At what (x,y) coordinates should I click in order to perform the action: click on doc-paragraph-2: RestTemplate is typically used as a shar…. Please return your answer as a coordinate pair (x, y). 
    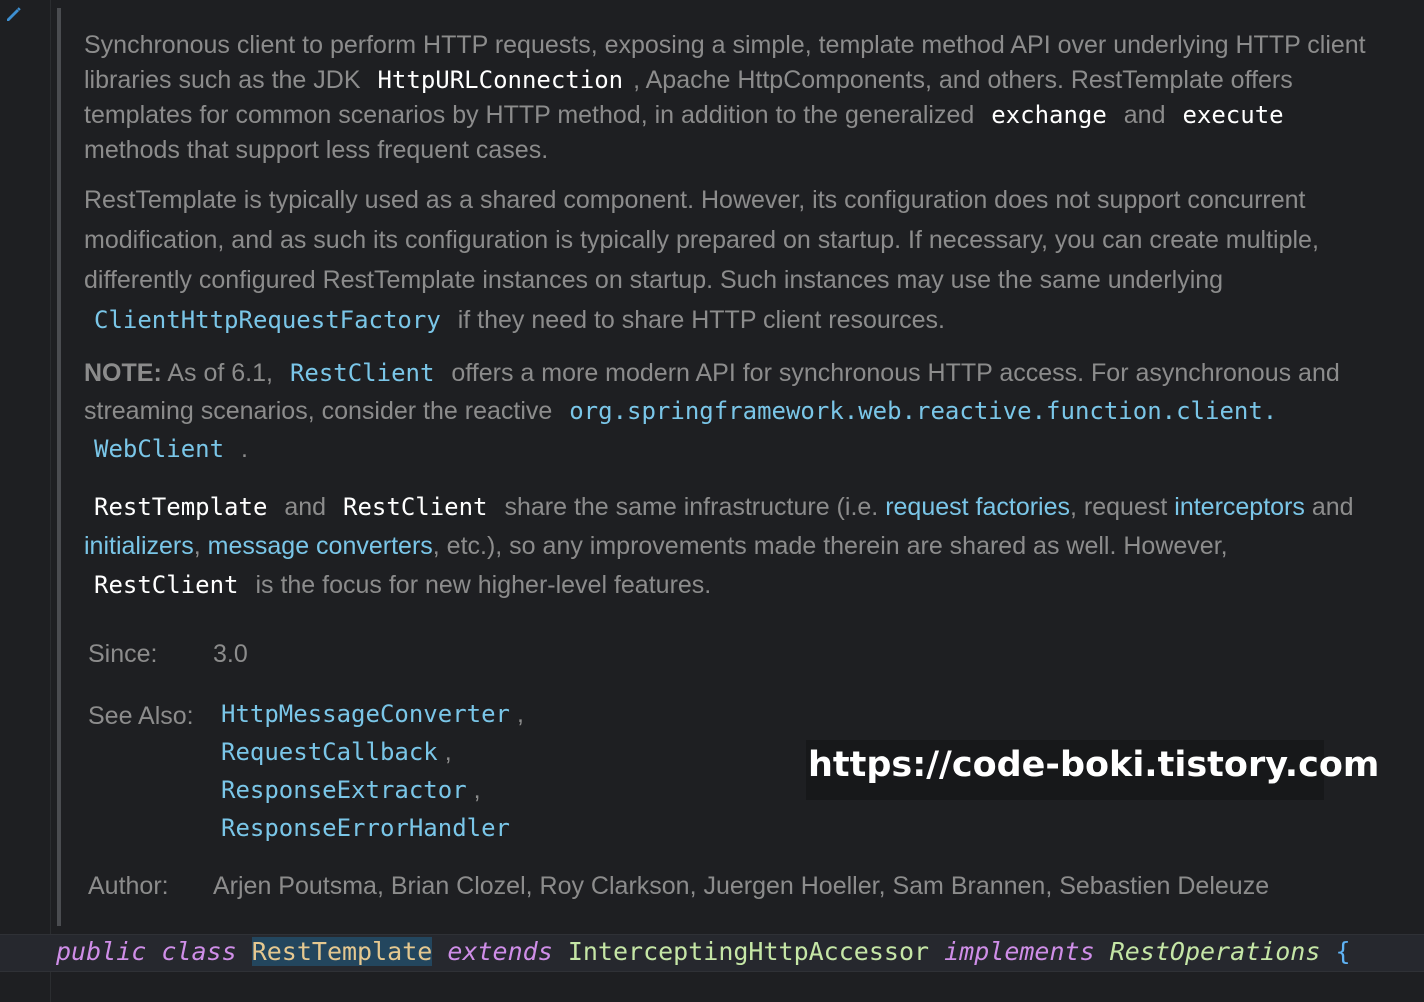
    Looking at the image, I should click on (734, 260).